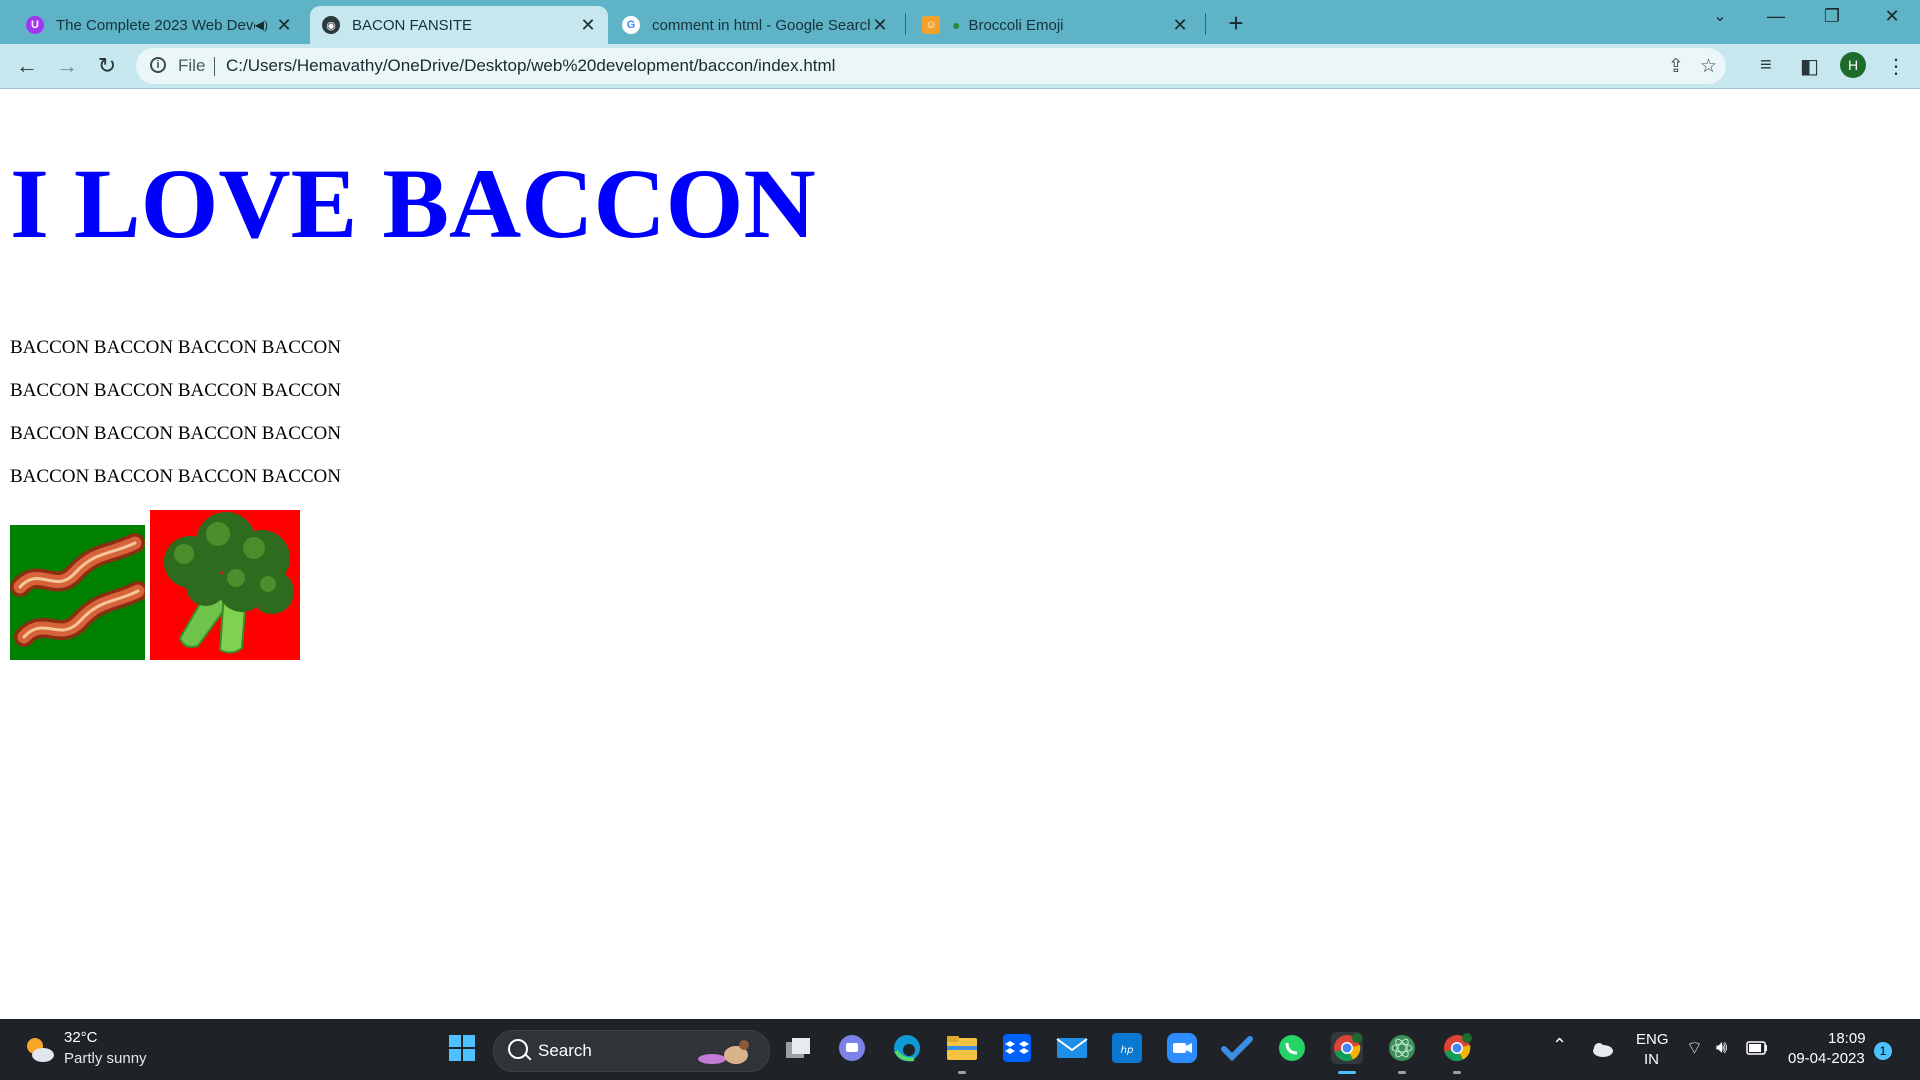 This screenshot has width=1920, height=1080. I want to click on new-tab-button: +, so click(1236, 23).